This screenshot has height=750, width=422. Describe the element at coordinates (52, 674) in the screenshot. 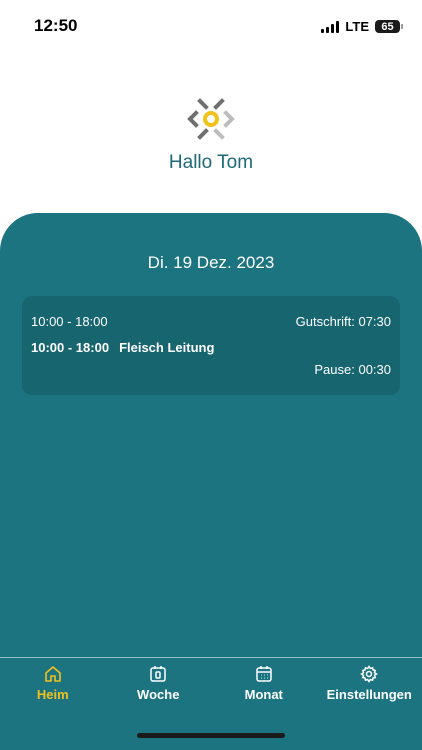

I see `home-icon` at that location.